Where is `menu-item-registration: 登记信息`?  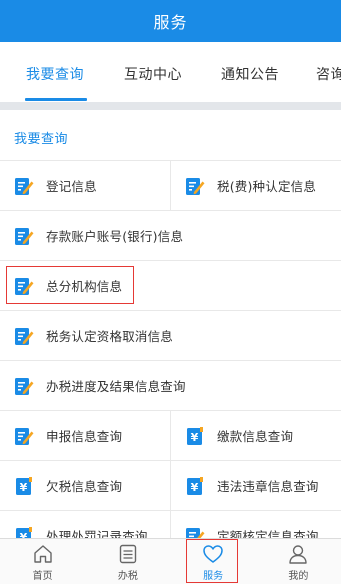
menu-item-registration: 登记信息 is located at coordinates (85, 185).